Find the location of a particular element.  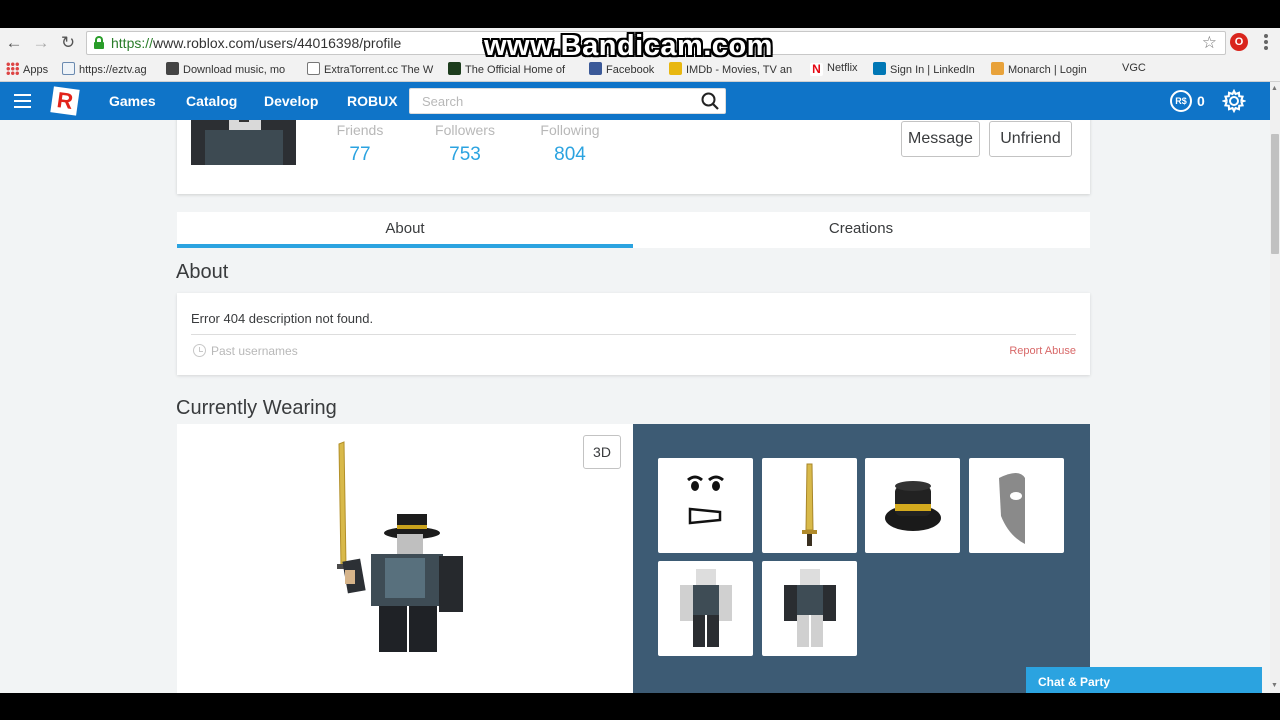

face-icon is located at coordinates (705, 500).